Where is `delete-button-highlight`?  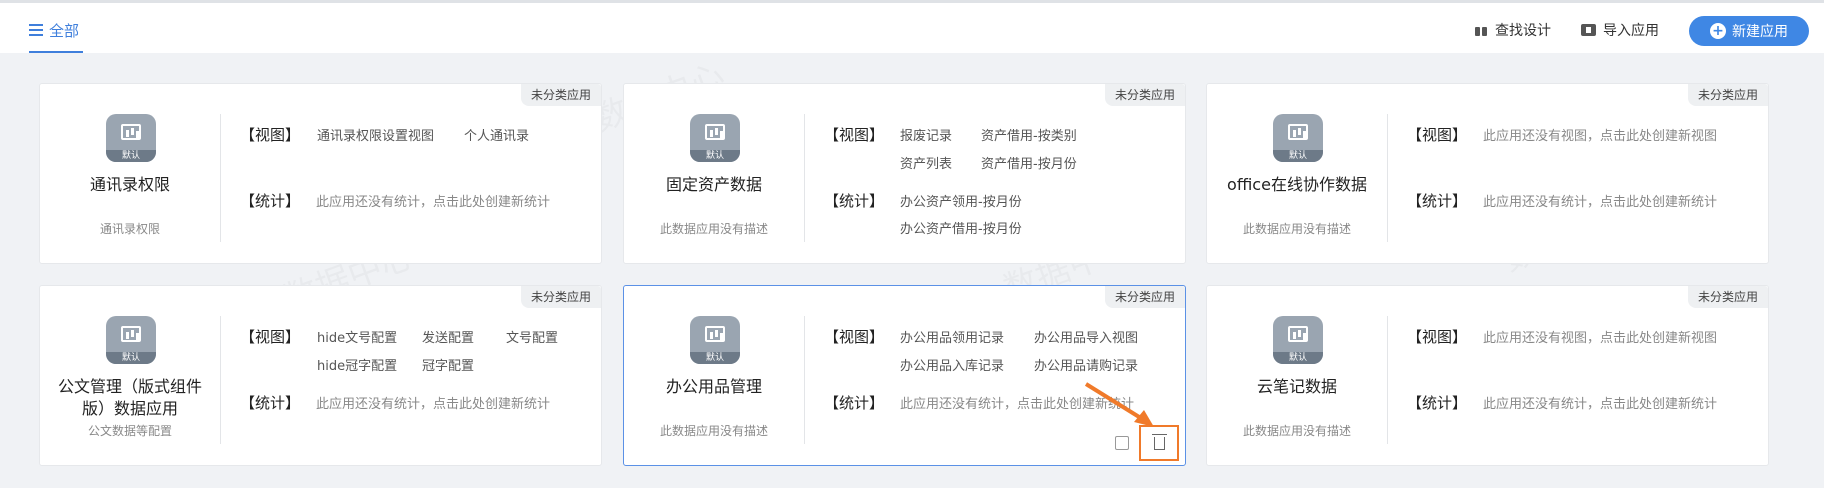
delete-button-highlight is located at coordinates (1159, 443).